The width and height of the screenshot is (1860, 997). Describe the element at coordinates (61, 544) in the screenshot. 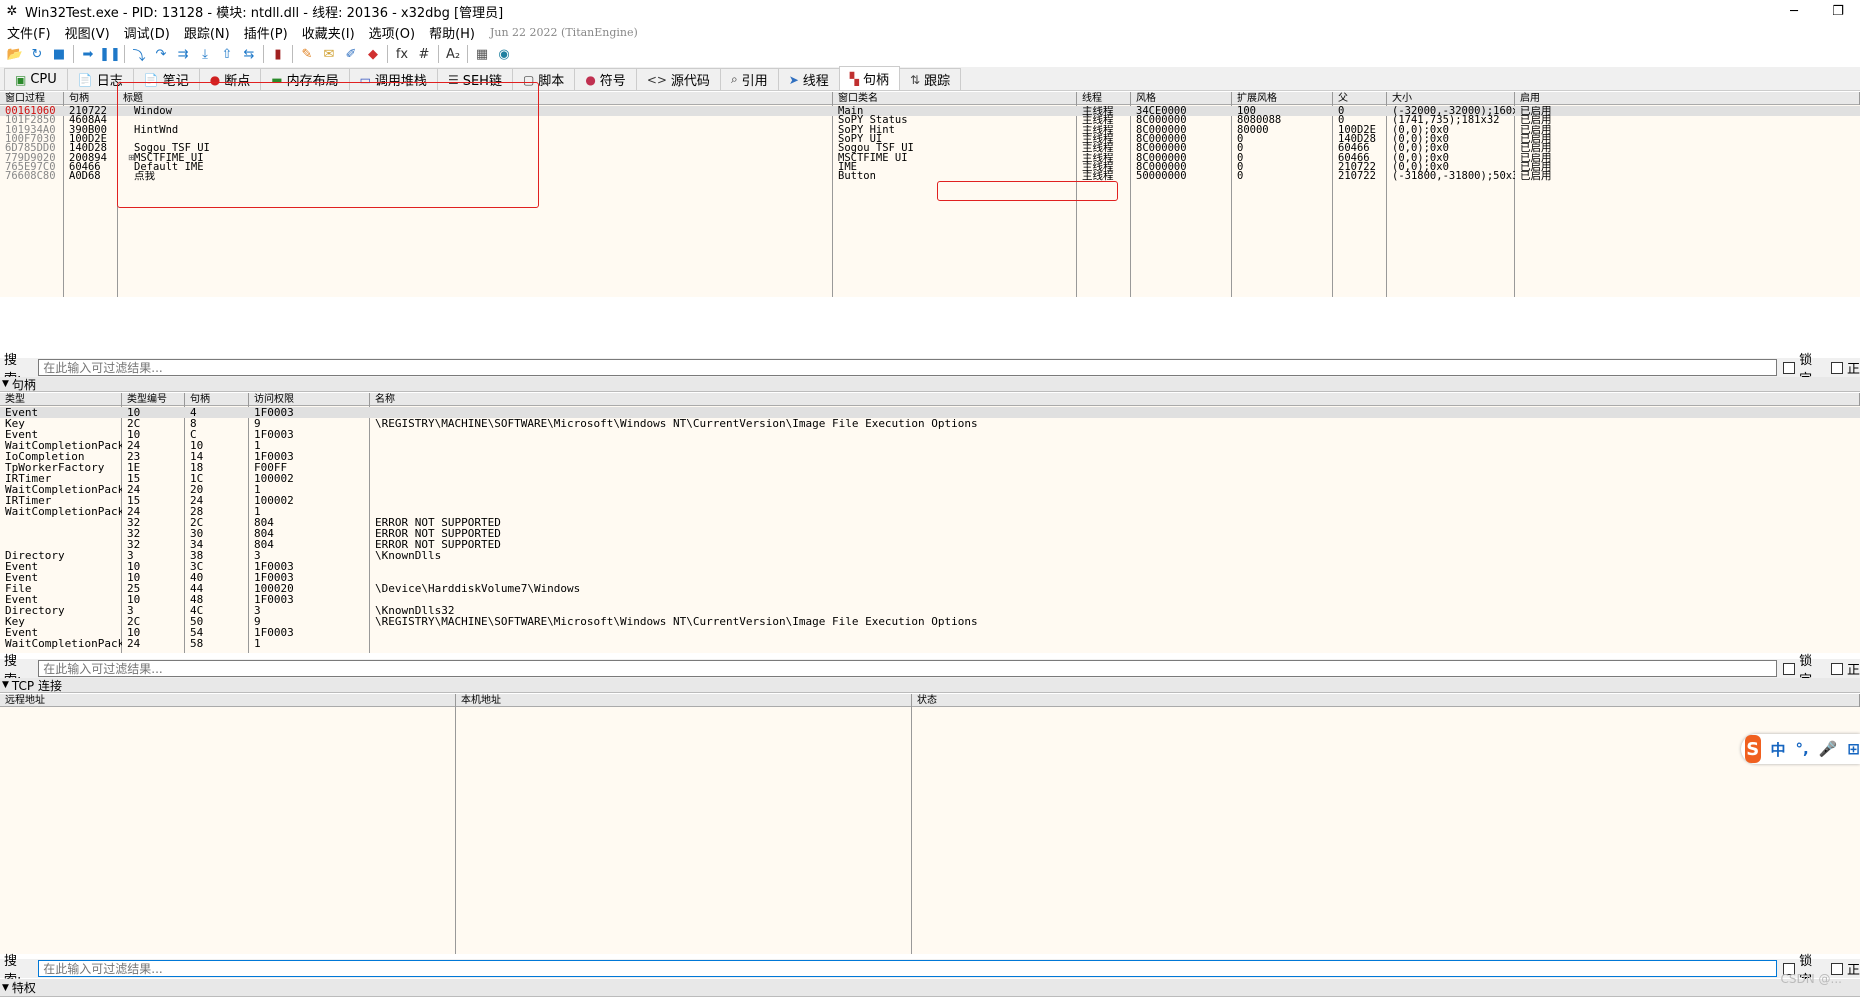

I see `cell-type` at that location.